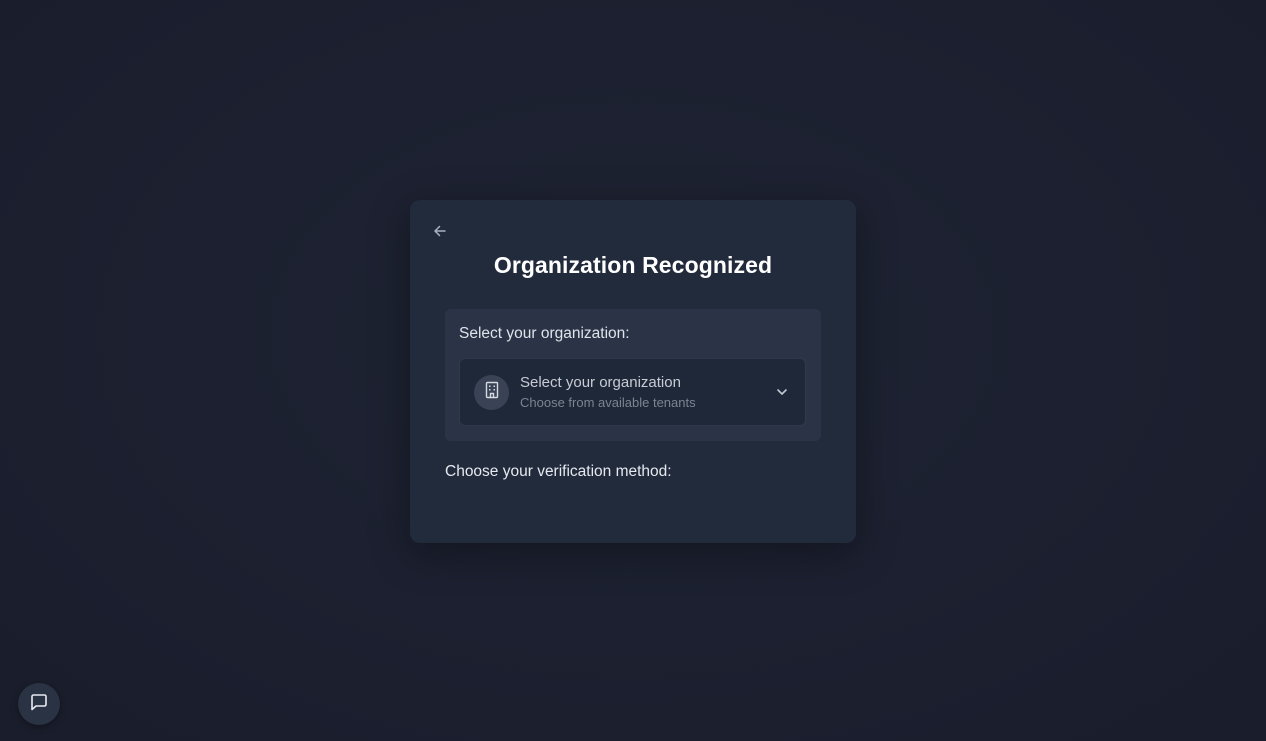 This screenshot has height=741, width=1266. Describe the element at coordinates (782, 392) in the screenshot. I see `chevron-down-icon` at that location.